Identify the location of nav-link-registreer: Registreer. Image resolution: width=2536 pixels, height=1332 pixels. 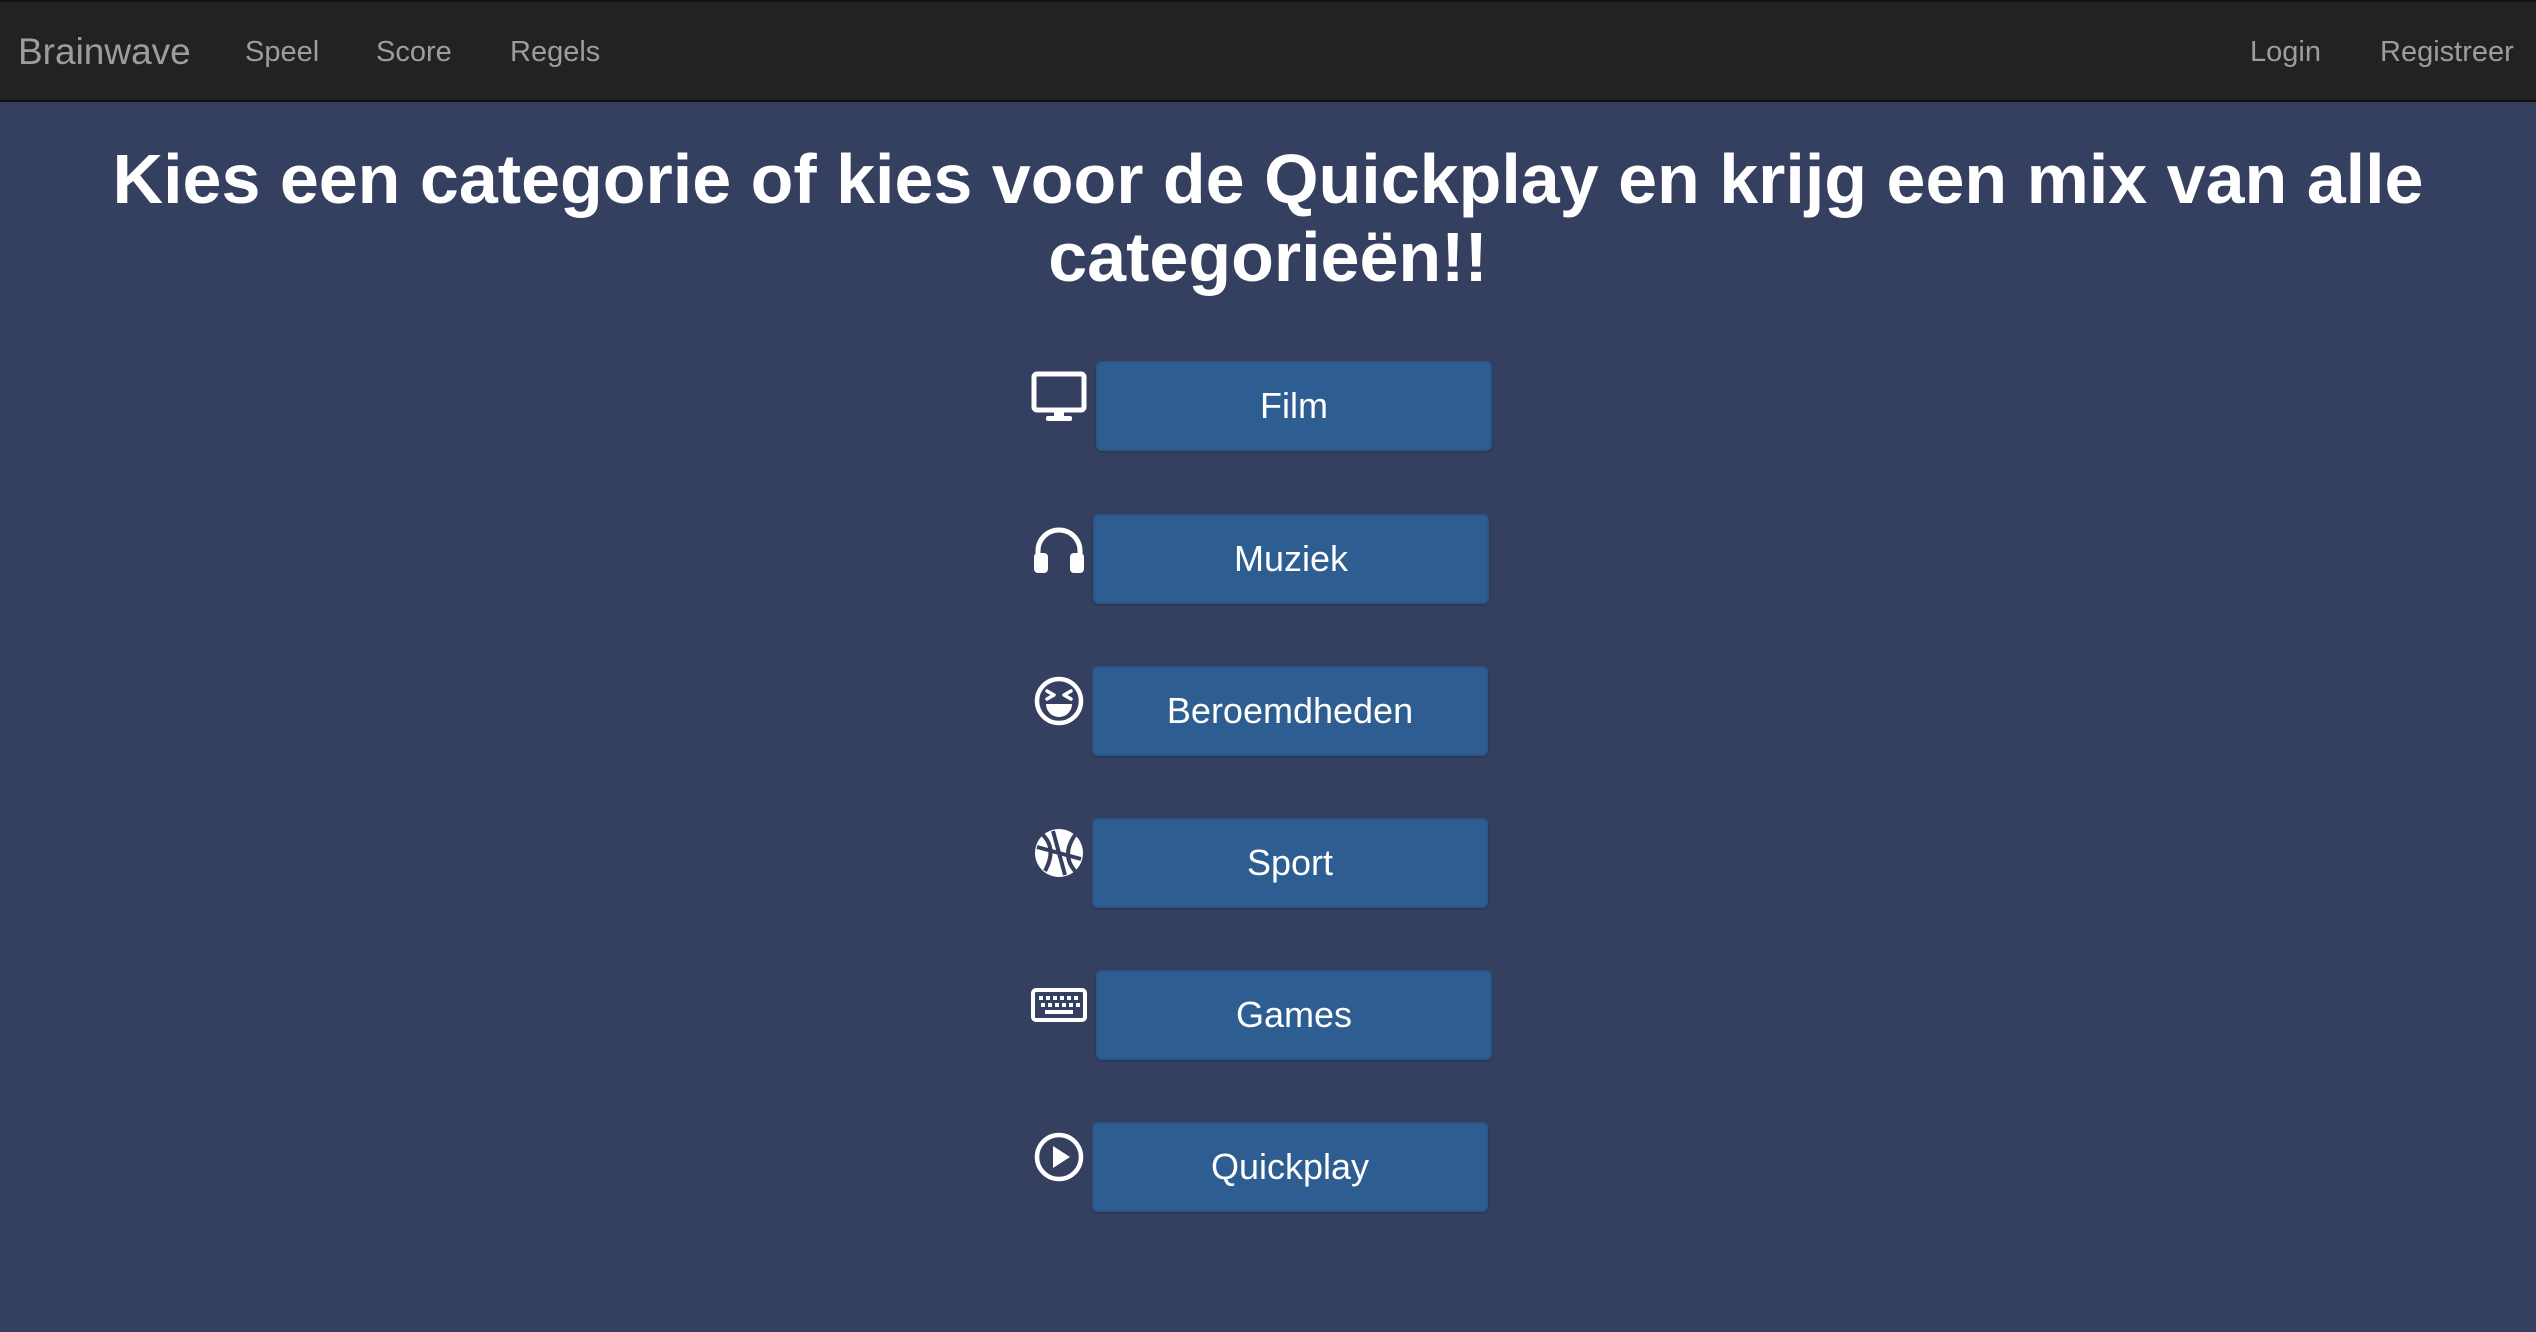
(2447, 52).